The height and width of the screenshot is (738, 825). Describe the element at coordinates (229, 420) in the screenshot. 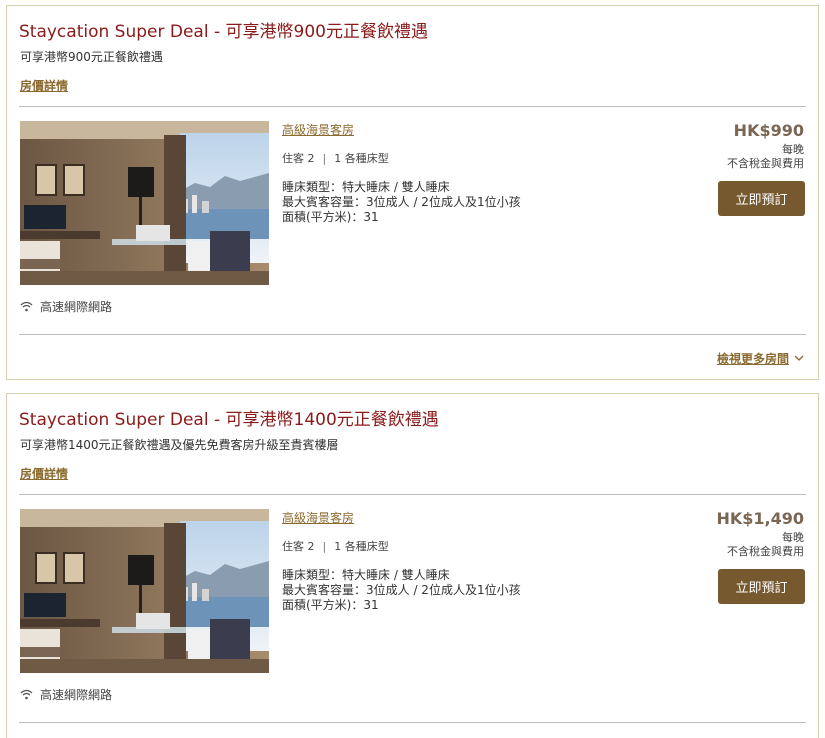

I see `offer-title: Staycation Super Deal - 可享港幣1400元正餐飲禮遇` at that location.